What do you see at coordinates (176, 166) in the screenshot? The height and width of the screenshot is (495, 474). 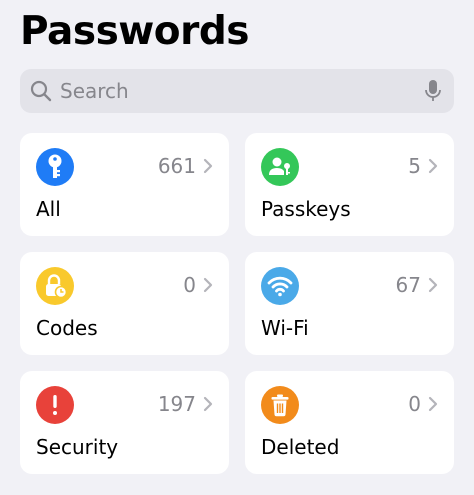 I see `all-count: 661` at bounding box center [176, 166].